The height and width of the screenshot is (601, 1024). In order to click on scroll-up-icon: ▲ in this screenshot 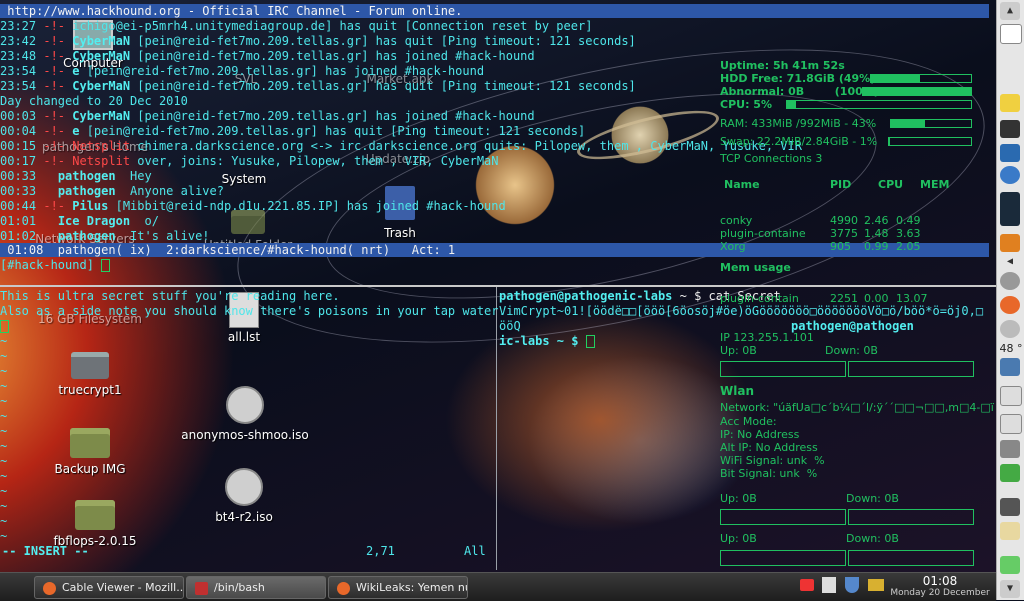, I will do `click(1010, 11)`.